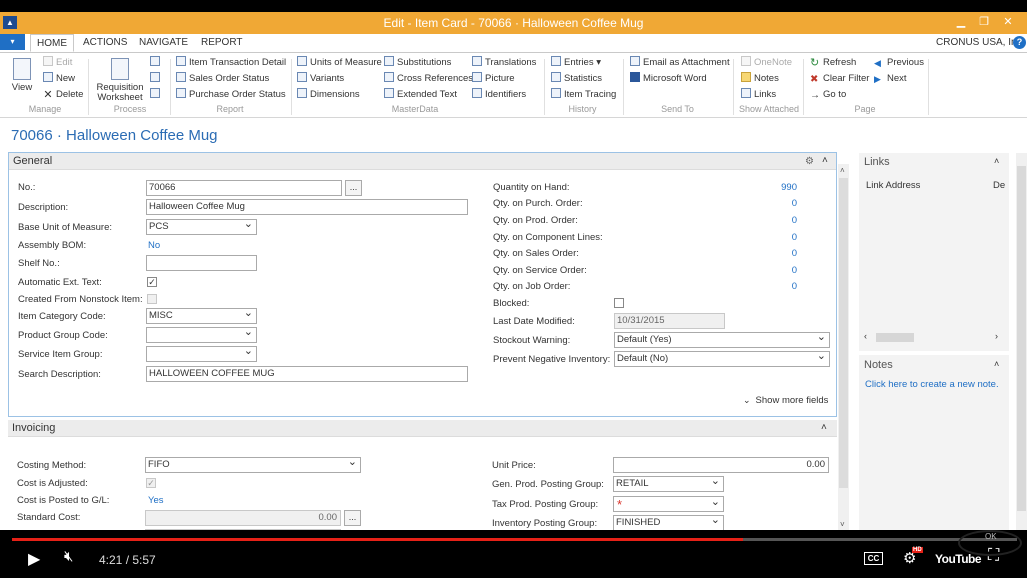  What do you see at coordinates (12, 42) in the screenshot?
I see `application-menu-button: ▾` at bounding box center [12, 42].